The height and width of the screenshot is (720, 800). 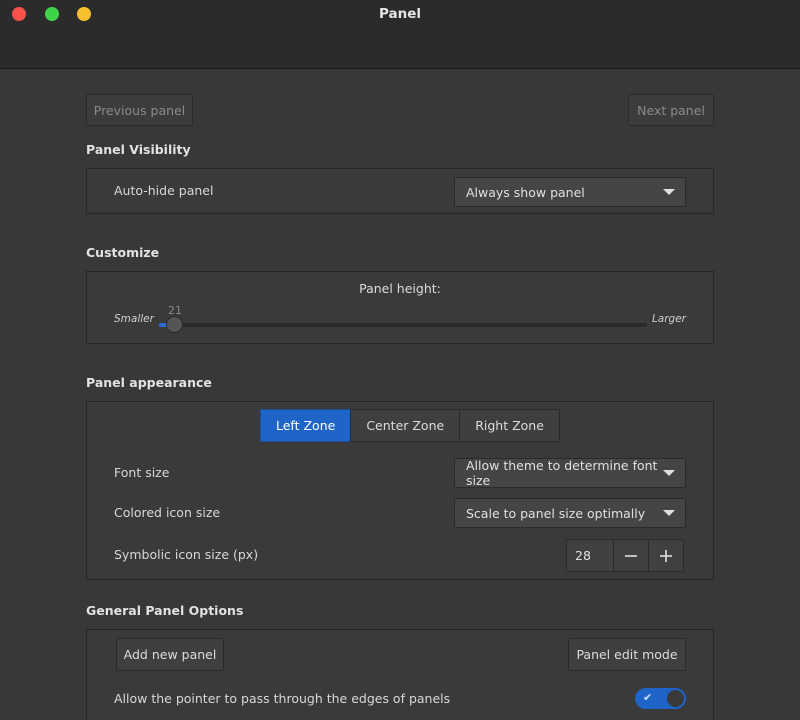 I want to click on next-panel-button: Next panel, so click(x=671, y=110).